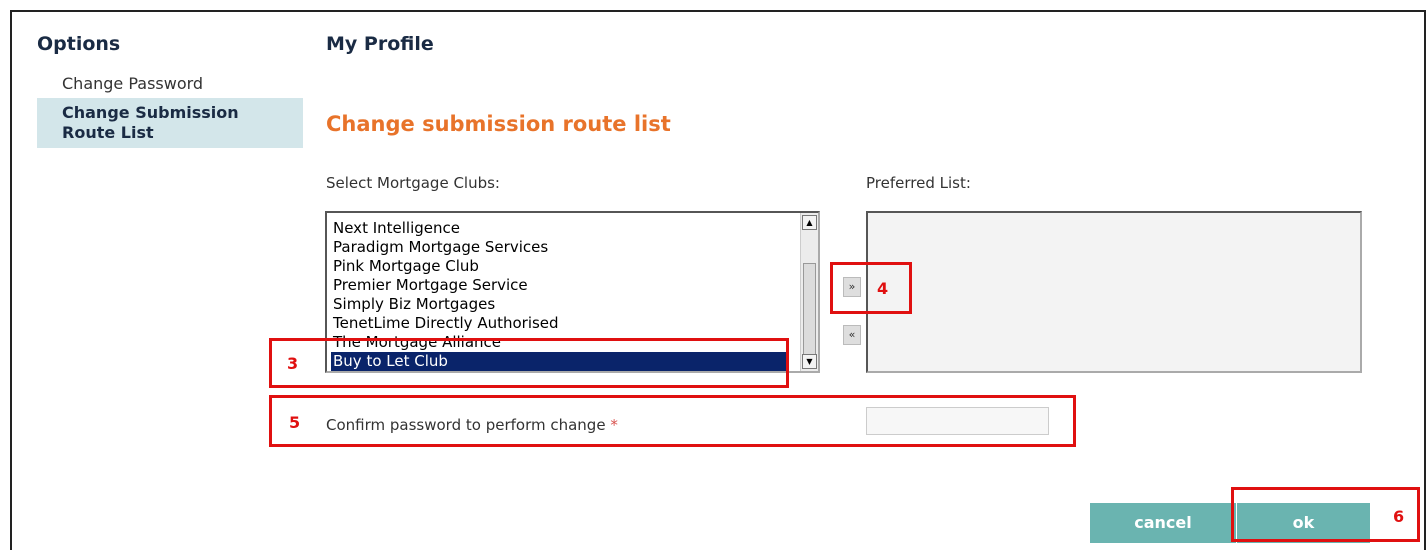 The height and width of the screenshot is (550, 1428). I want to click on mortgage-clubs-label: Select Mortgage Clubs:, so click(413, 183).